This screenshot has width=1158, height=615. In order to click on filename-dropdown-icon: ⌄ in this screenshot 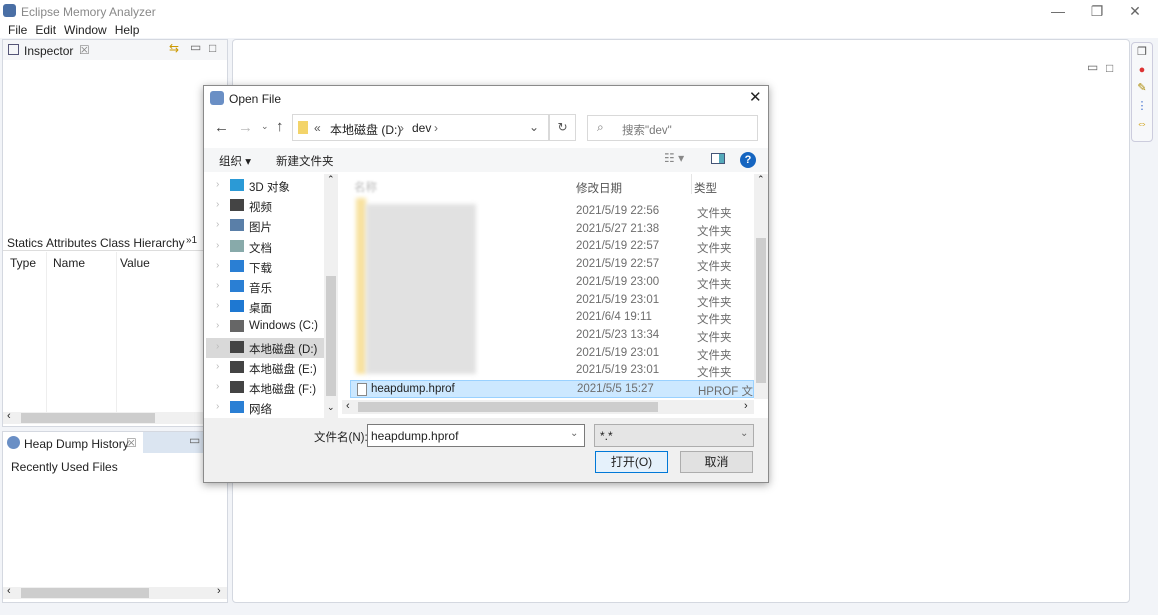, I will do `click(574, 433)`.